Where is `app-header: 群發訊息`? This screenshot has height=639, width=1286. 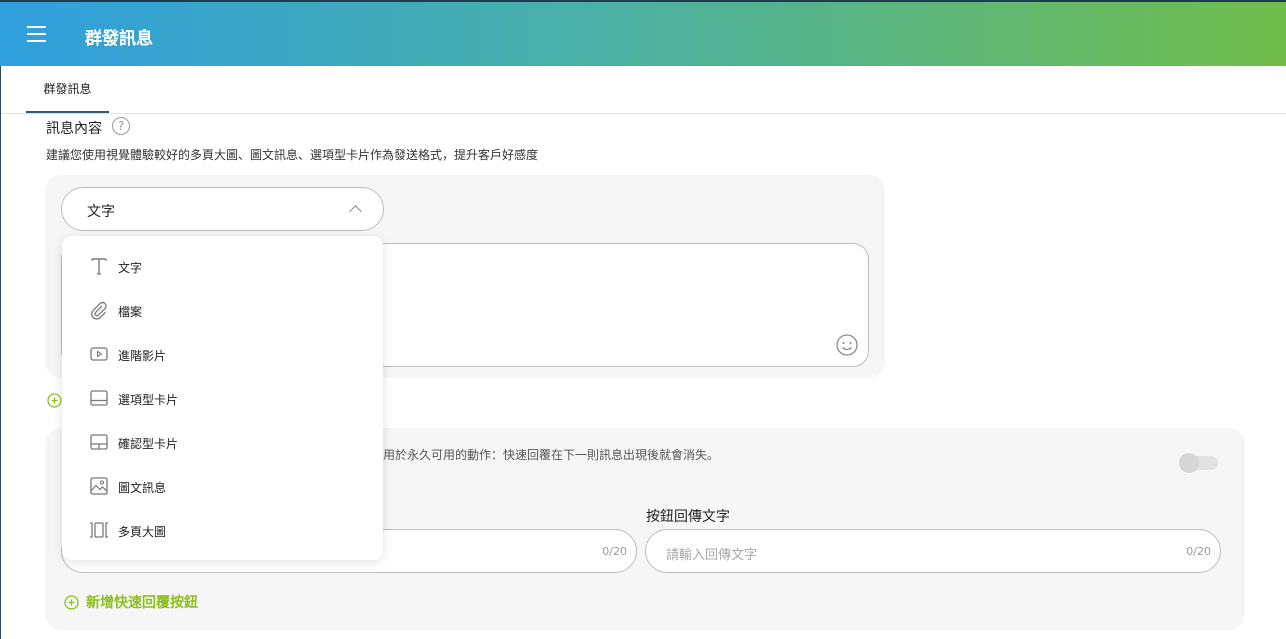 app-header: 群發訊息 is located at coordinates (643, 33).